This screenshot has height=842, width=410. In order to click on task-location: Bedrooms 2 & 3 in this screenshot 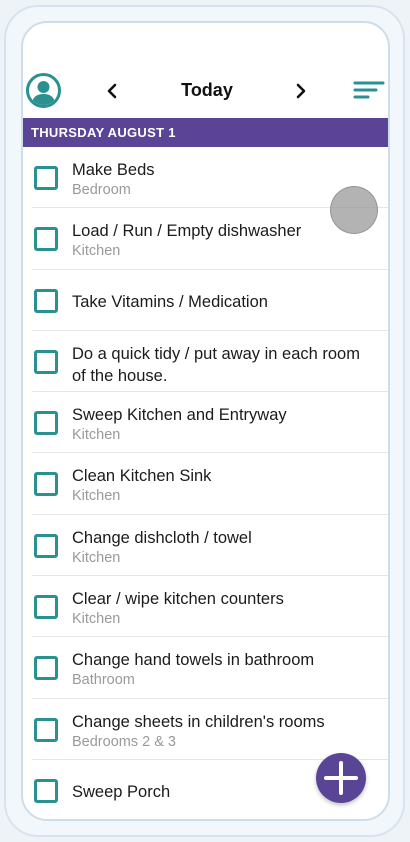, I will do `click(124, 741)`.